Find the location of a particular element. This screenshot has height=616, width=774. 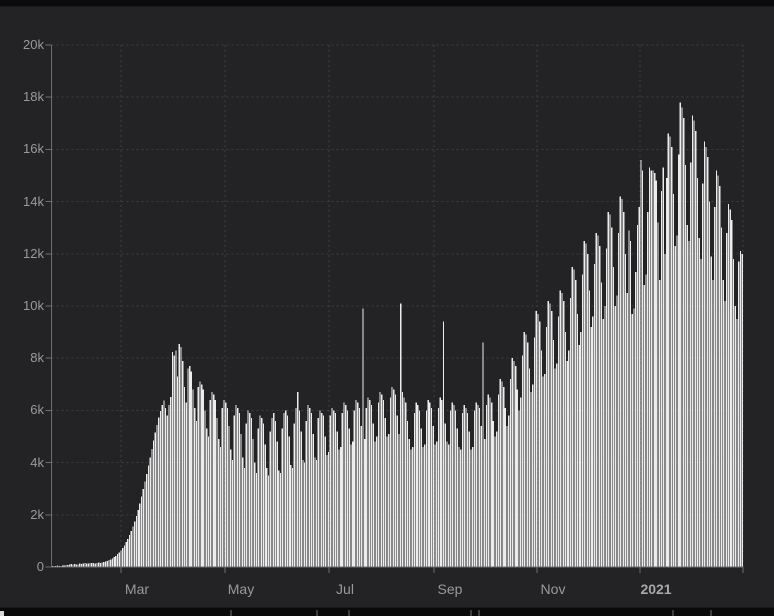

top-cropped-bar is located at coordinates (387, 3).